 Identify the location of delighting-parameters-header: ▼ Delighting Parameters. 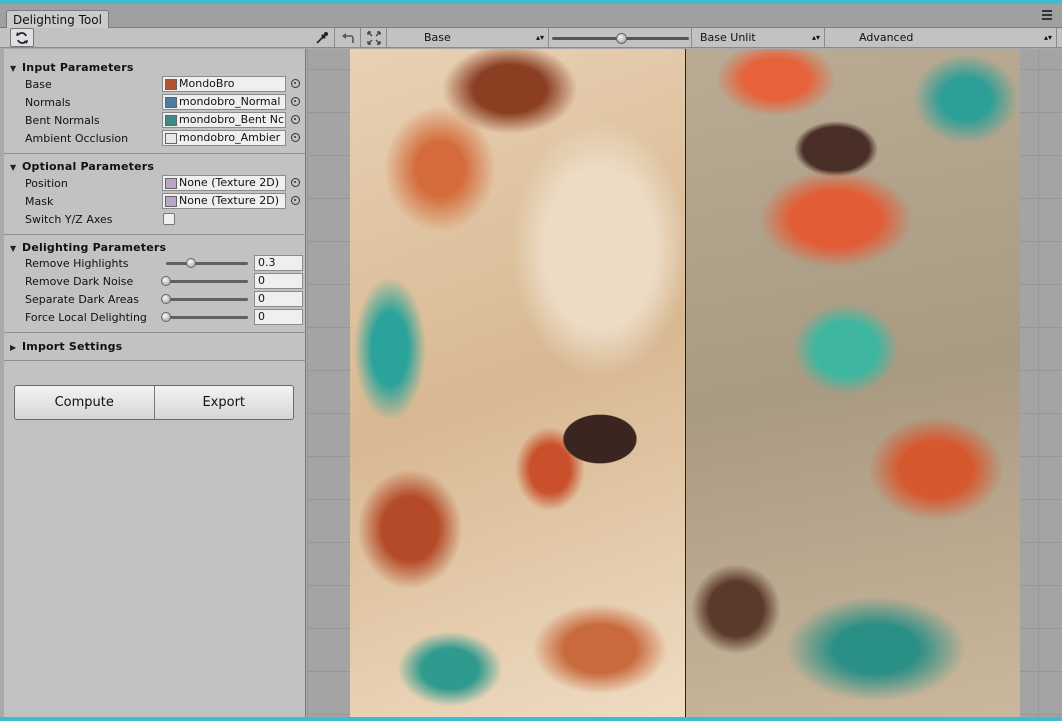
(88, 247).